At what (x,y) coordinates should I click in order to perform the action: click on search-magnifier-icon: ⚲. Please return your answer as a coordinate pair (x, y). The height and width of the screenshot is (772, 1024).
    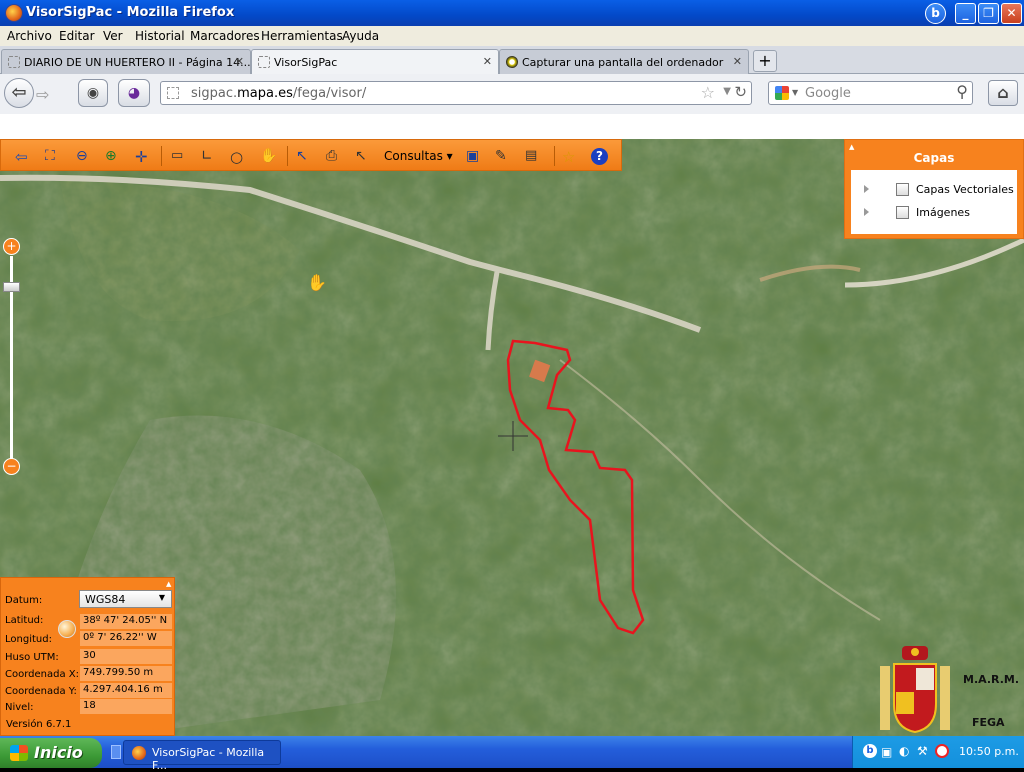
    Looking at the image, I should click on (962, 91).